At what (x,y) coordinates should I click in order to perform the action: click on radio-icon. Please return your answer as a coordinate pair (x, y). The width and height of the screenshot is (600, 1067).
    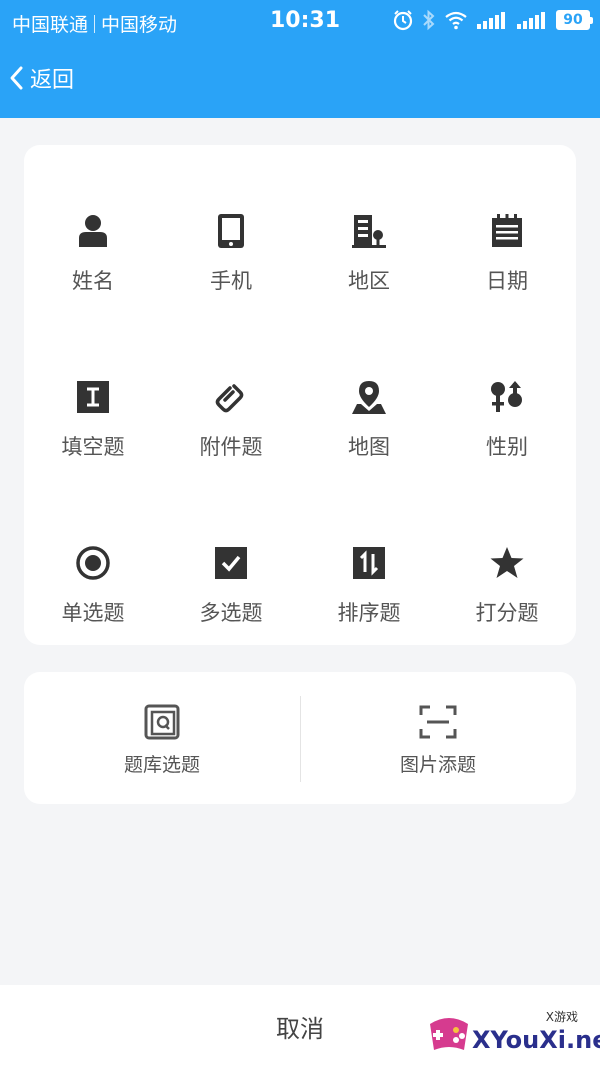
    Looking at the image, I should click on (93, 563).